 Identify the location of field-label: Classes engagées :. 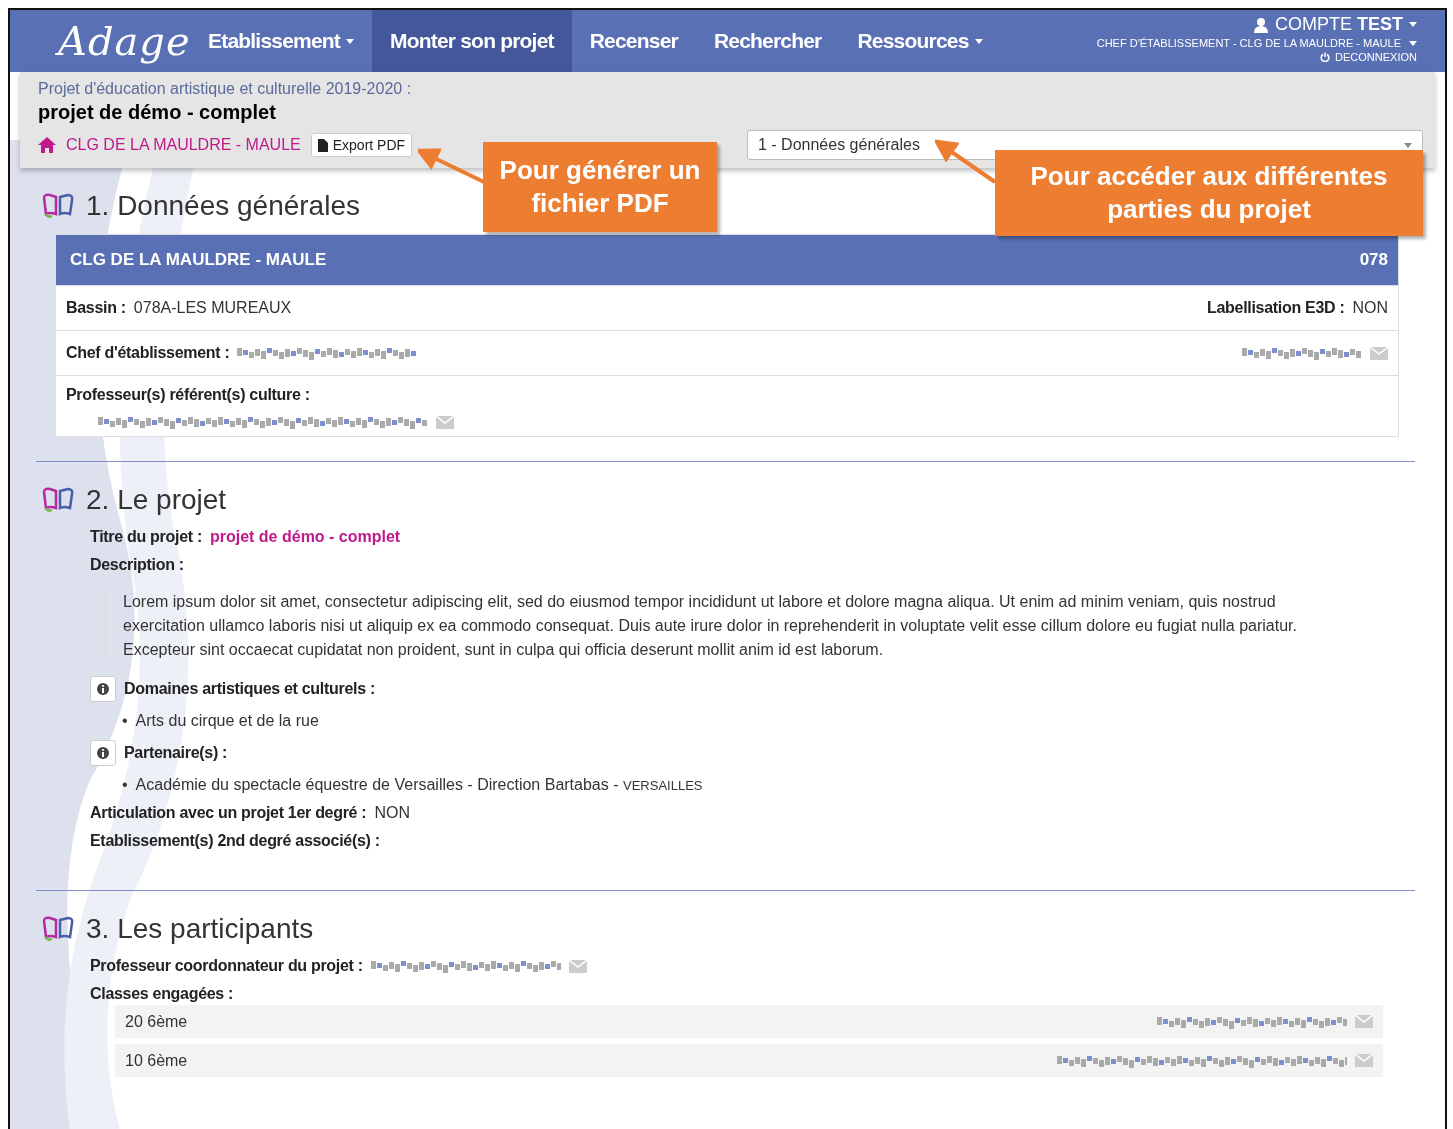
(162, 994).